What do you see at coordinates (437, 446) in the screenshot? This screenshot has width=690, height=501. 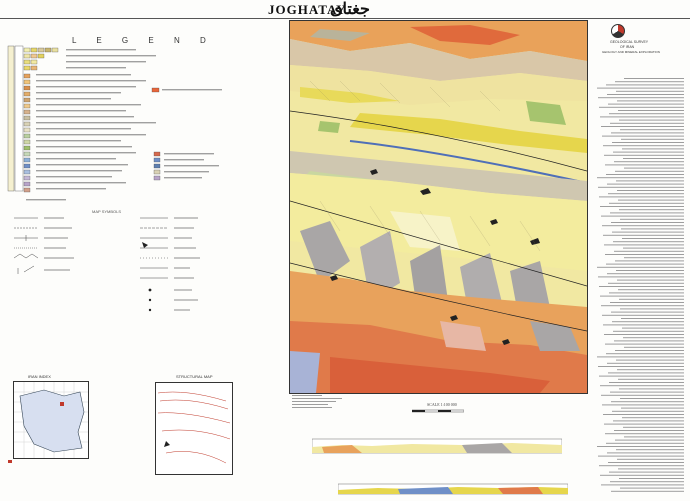 I see `cross-section-upper` at bounding box center [437, 446].